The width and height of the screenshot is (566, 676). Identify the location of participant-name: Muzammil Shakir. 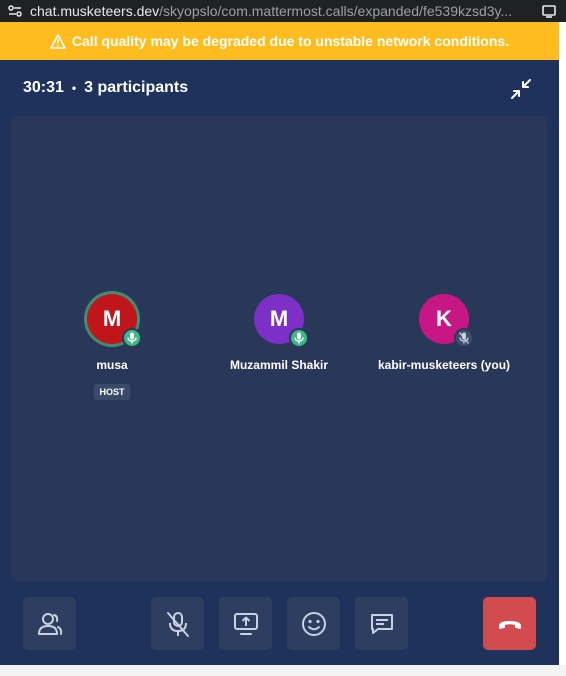
(279, 365).